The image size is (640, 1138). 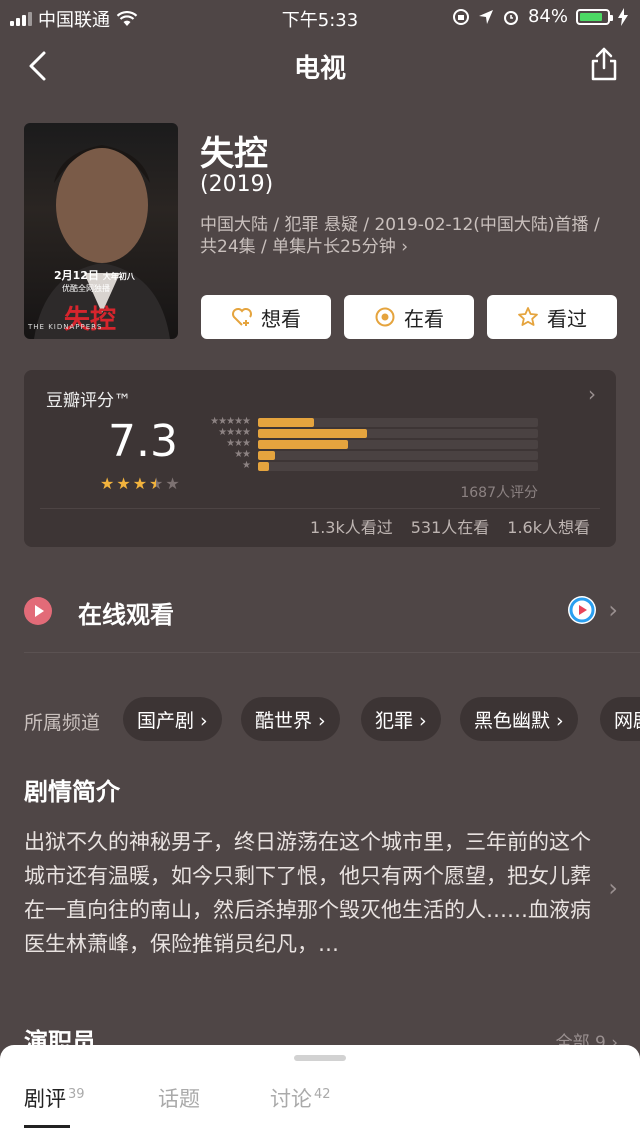 I want to click on show-title: 失控, so click(x=234, y=154).